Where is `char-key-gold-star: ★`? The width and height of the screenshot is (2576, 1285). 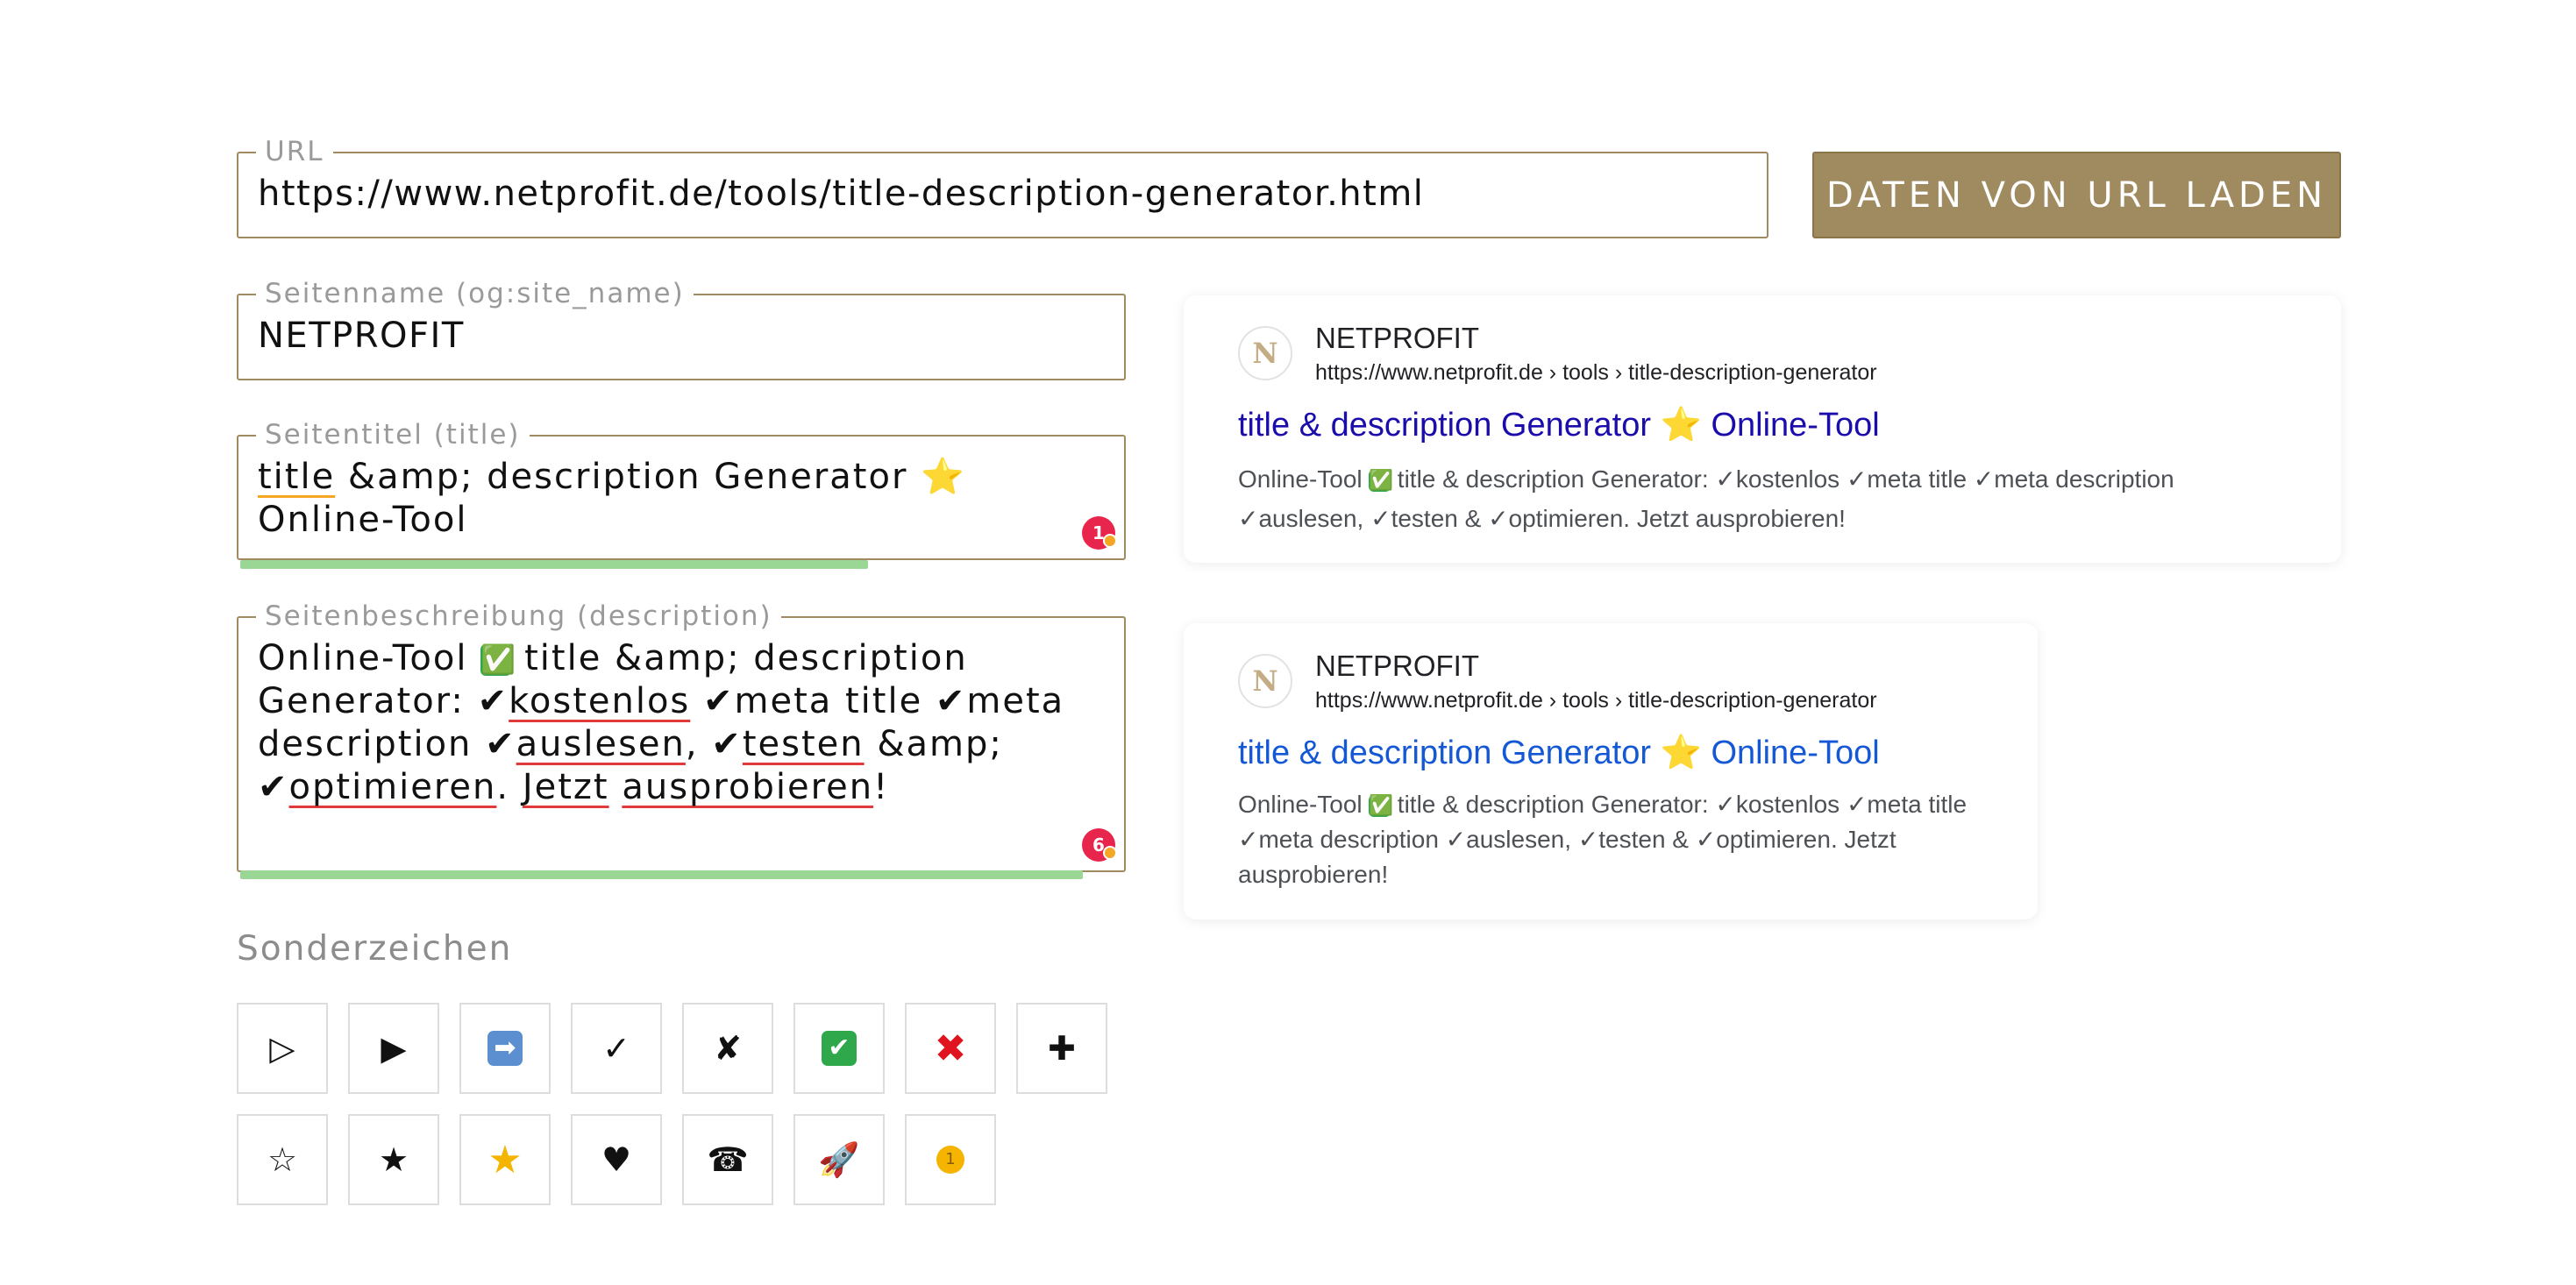
char-key-gold-star: ★ is located at coordinates (505, 1159).